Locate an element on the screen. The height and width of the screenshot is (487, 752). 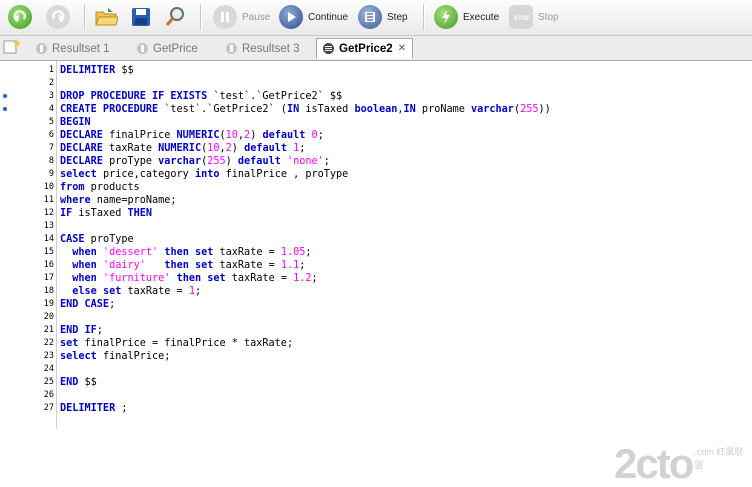
code-text: select finalPrice; is located at coordinates (115, 356).